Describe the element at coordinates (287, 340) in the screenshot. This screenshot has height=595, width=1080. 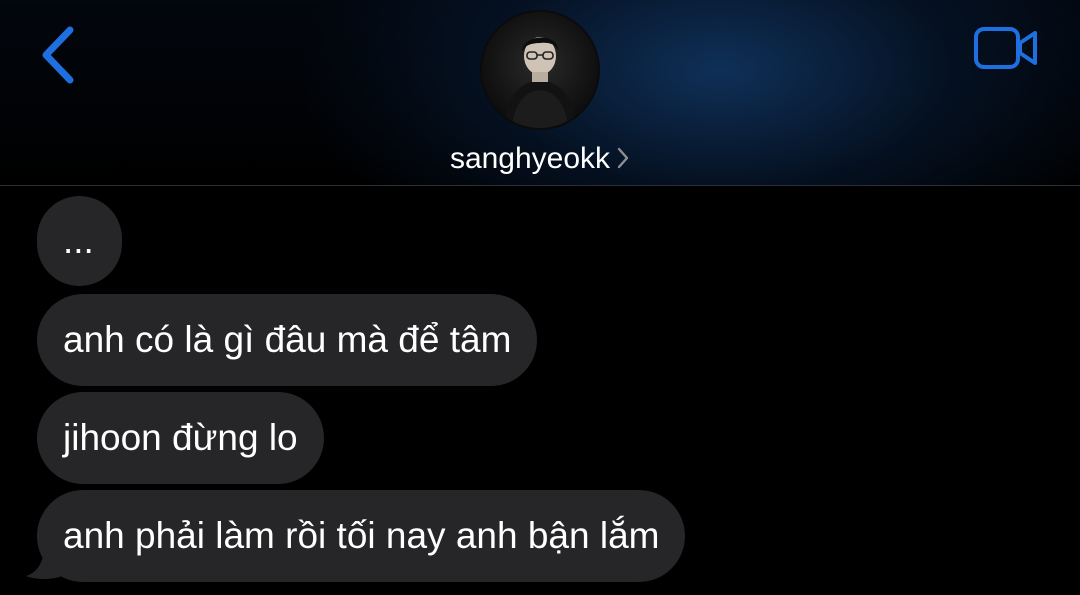
I see `message-bubble: anh có là gì đâu mà để tâm` at that location.